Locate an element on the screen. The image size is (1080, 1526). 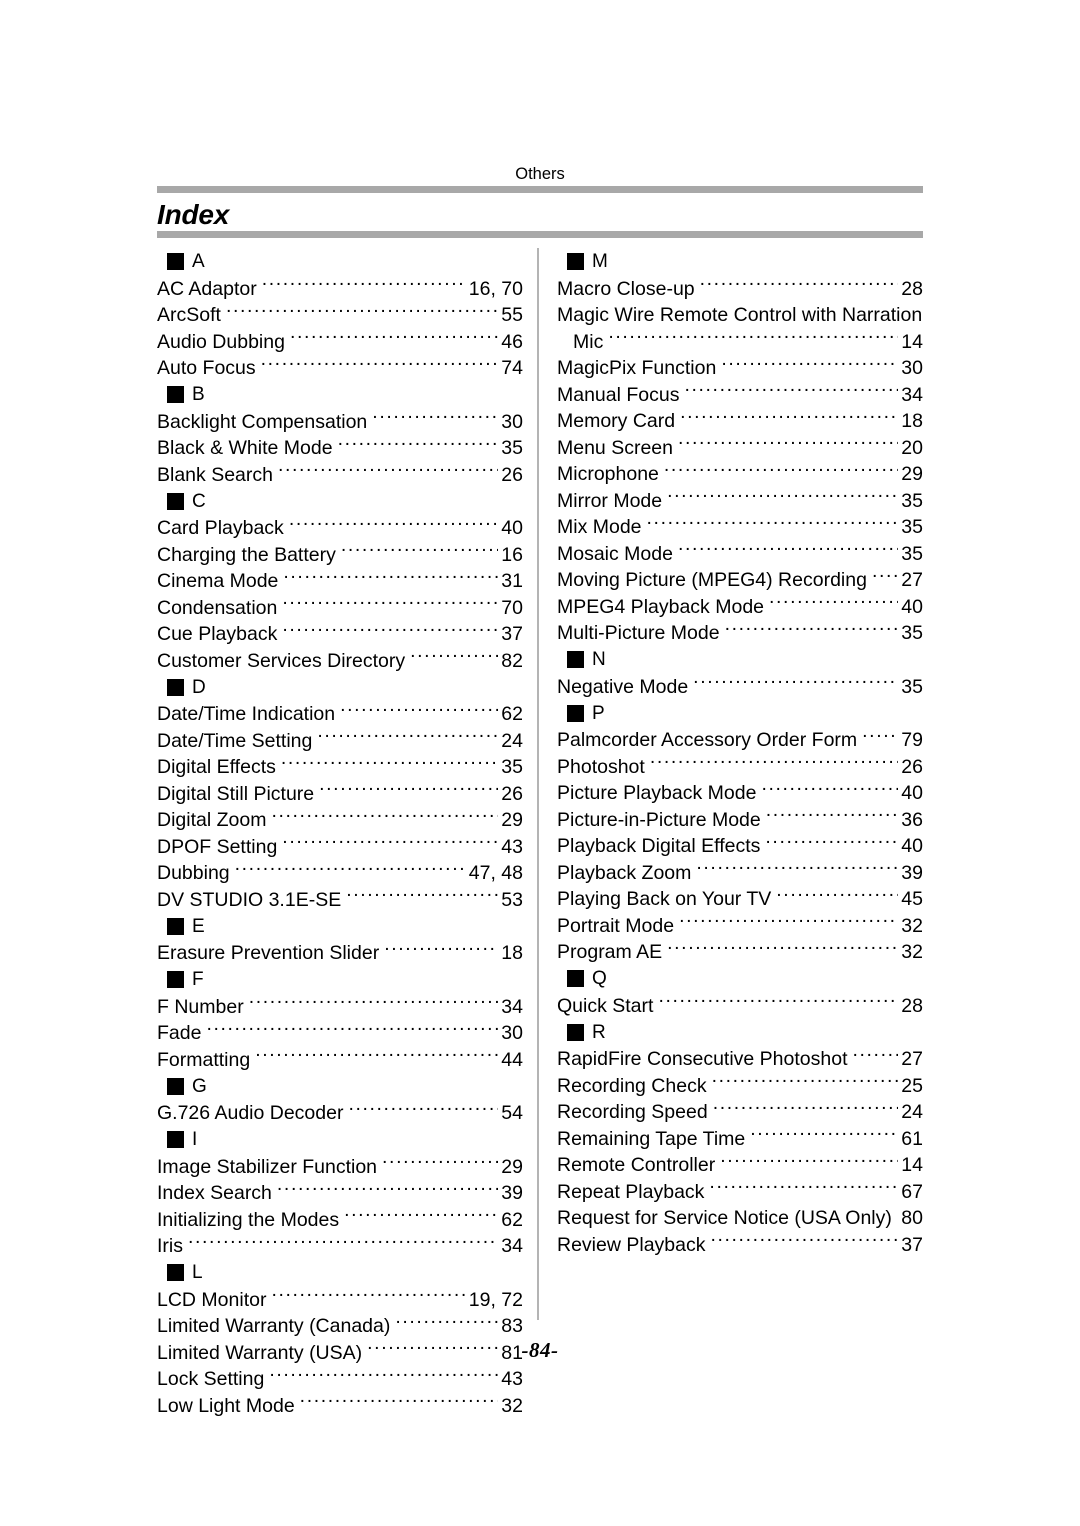
index-entry: Backlight Compensation 30 is located at coordinates (340, 421).